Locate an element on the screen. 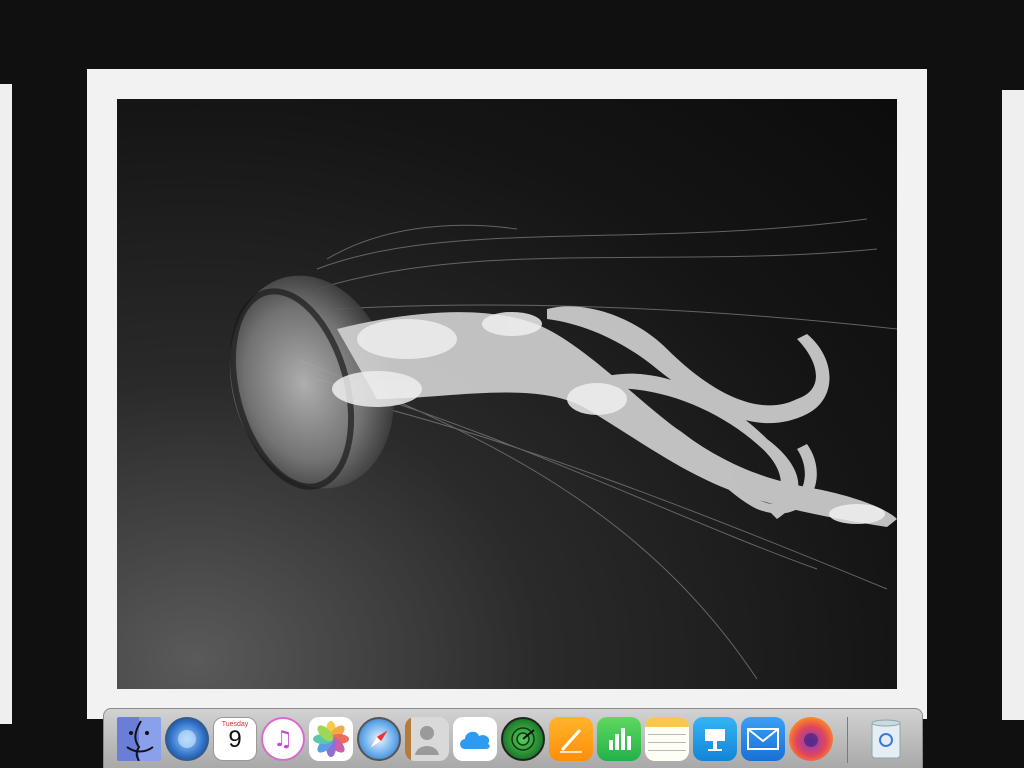 Image resolution: width=1024 pixels, height=768 pixels. mail-icon is located at coordinates (763, 739).